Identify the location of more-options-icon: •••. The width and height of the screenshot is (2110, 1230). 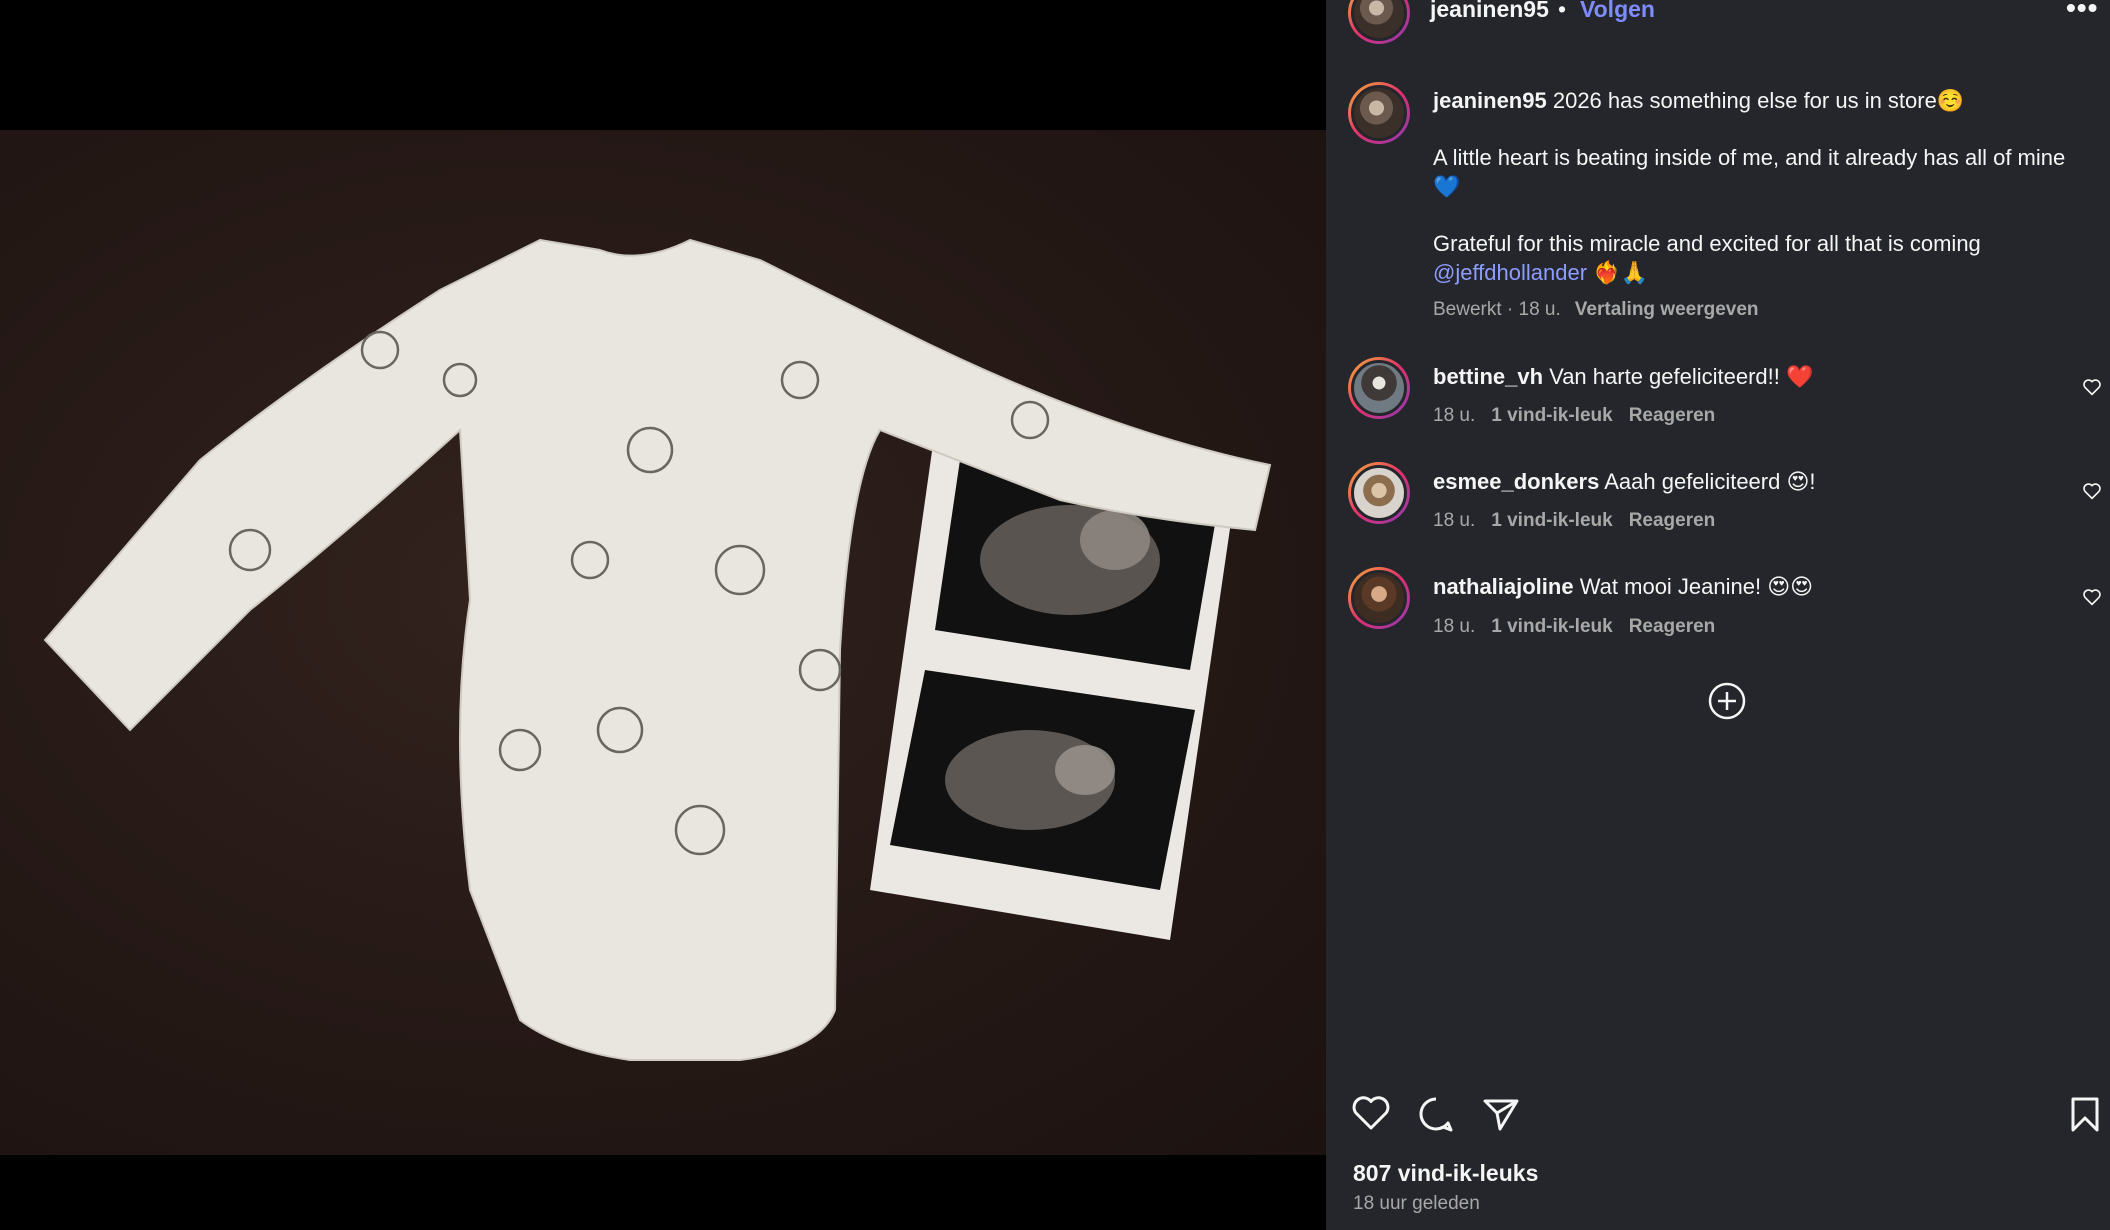
(2082, 12).